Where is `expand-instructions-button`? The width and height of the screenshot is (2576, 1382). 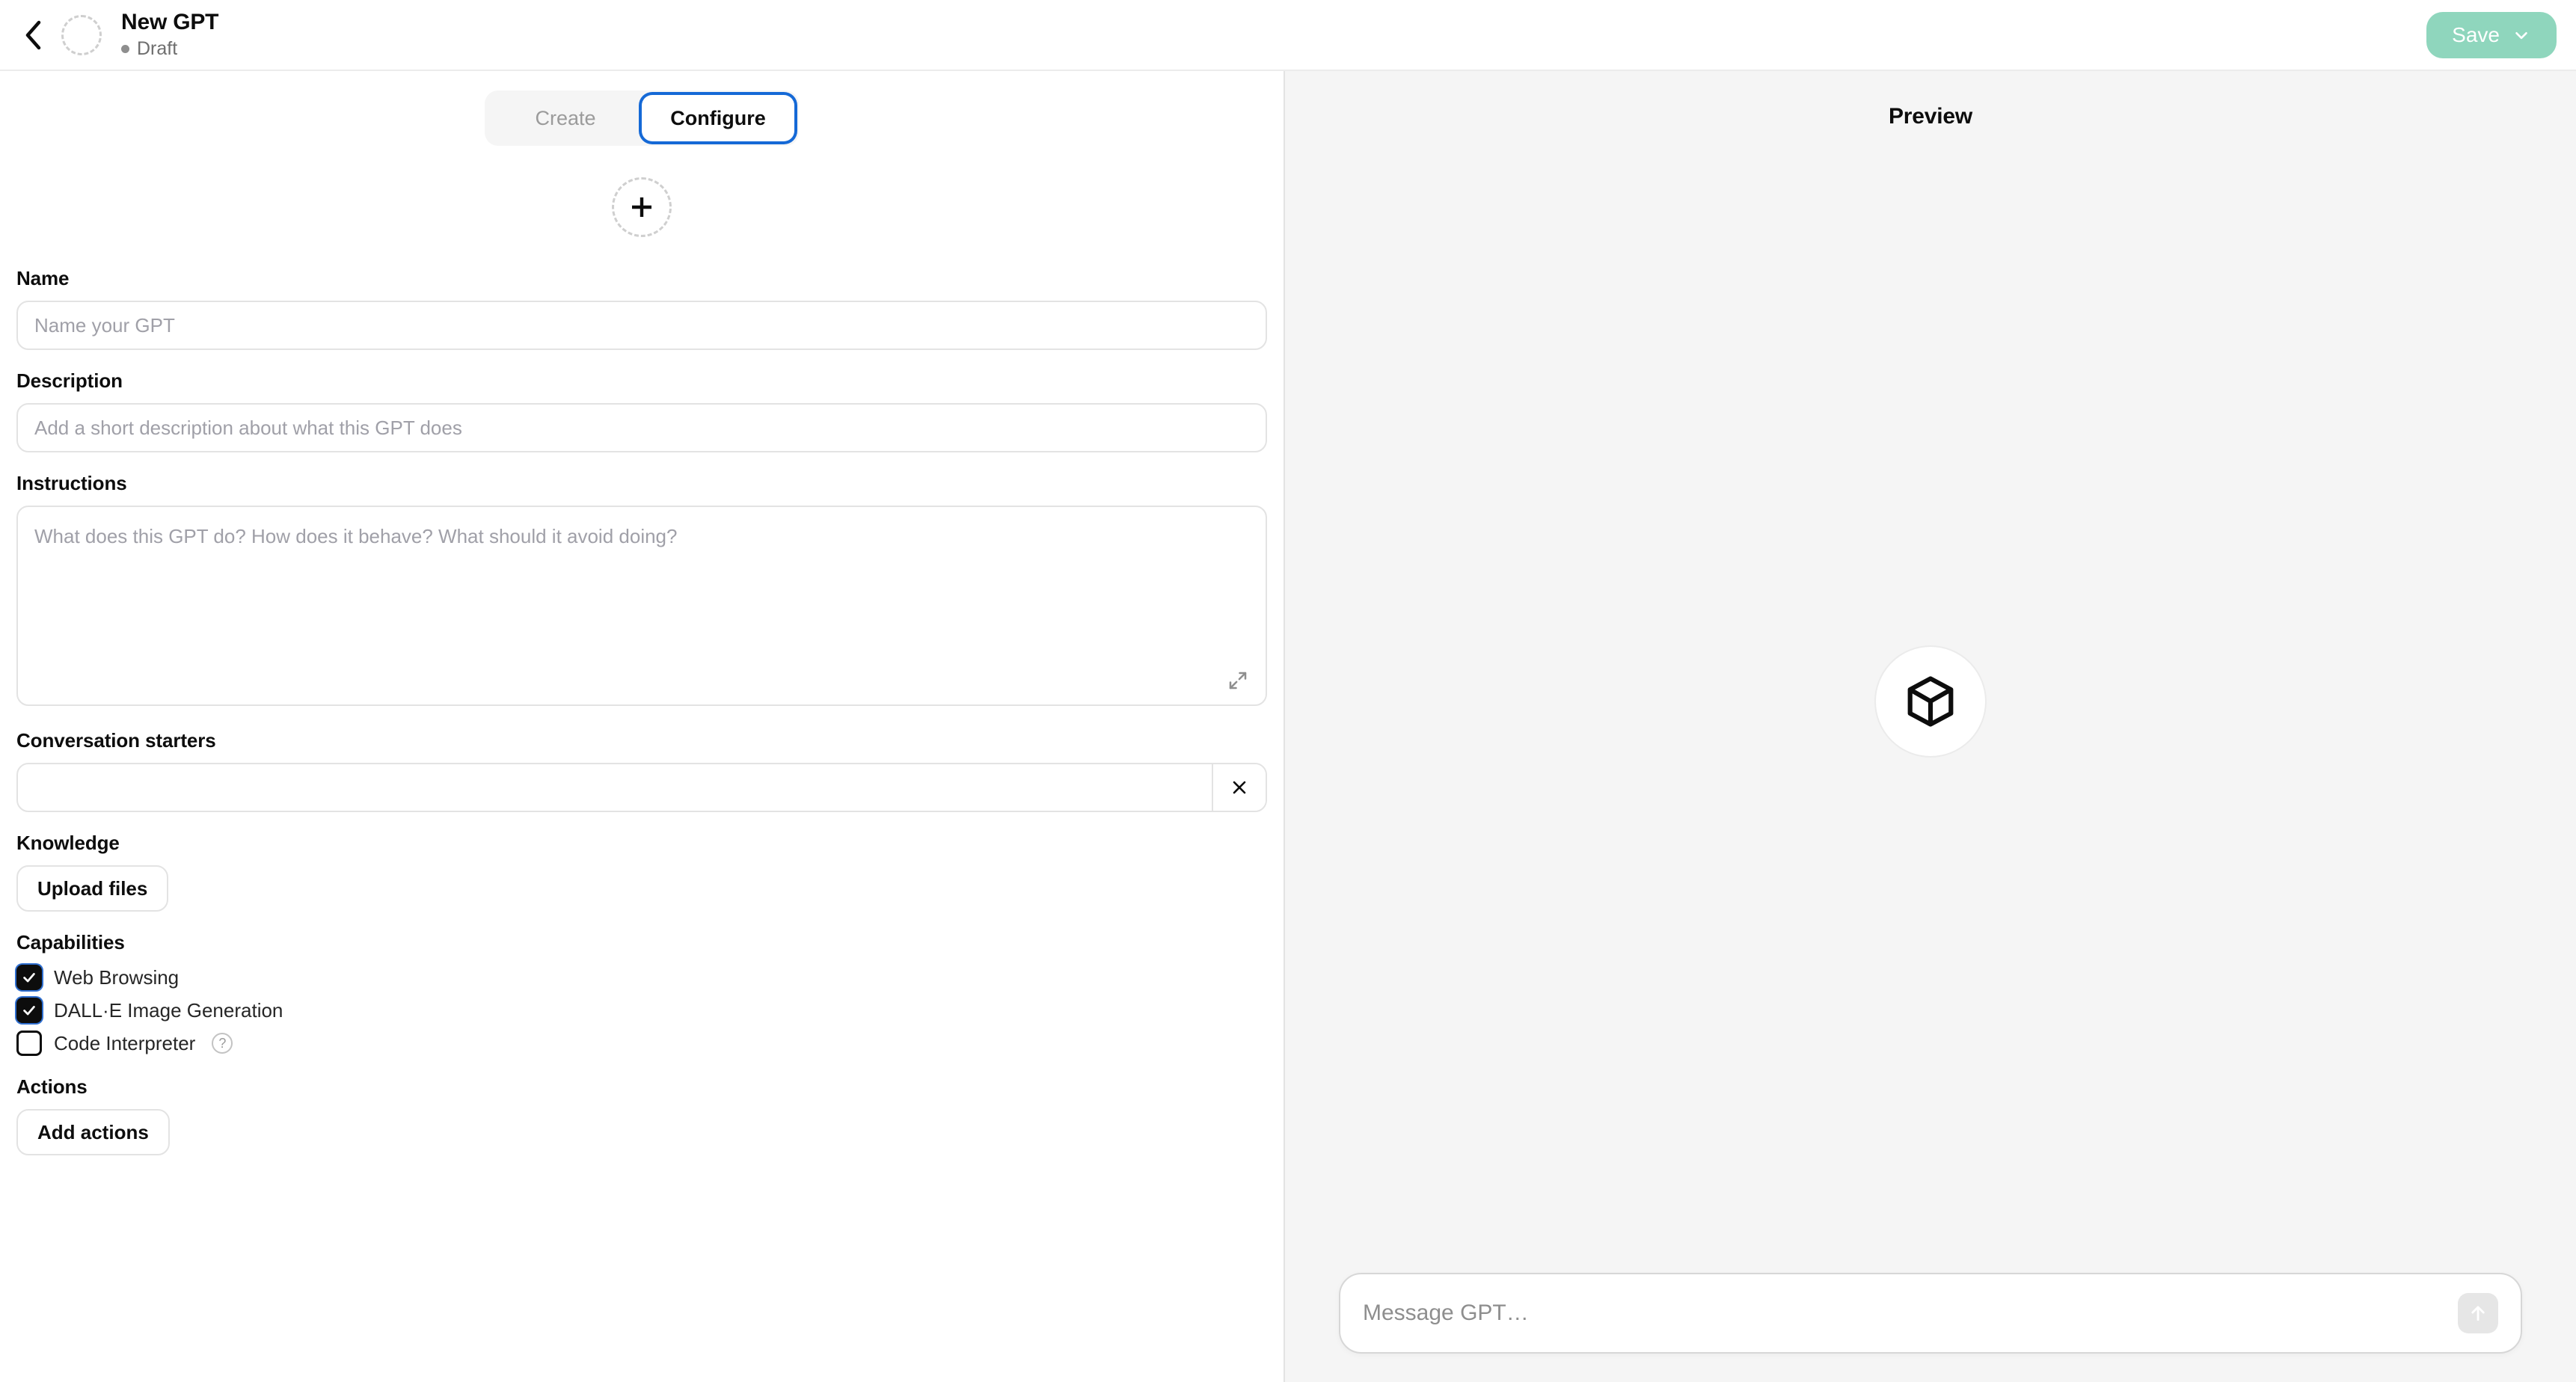 expand-instructions-button is located at coordinates (1238, 680).